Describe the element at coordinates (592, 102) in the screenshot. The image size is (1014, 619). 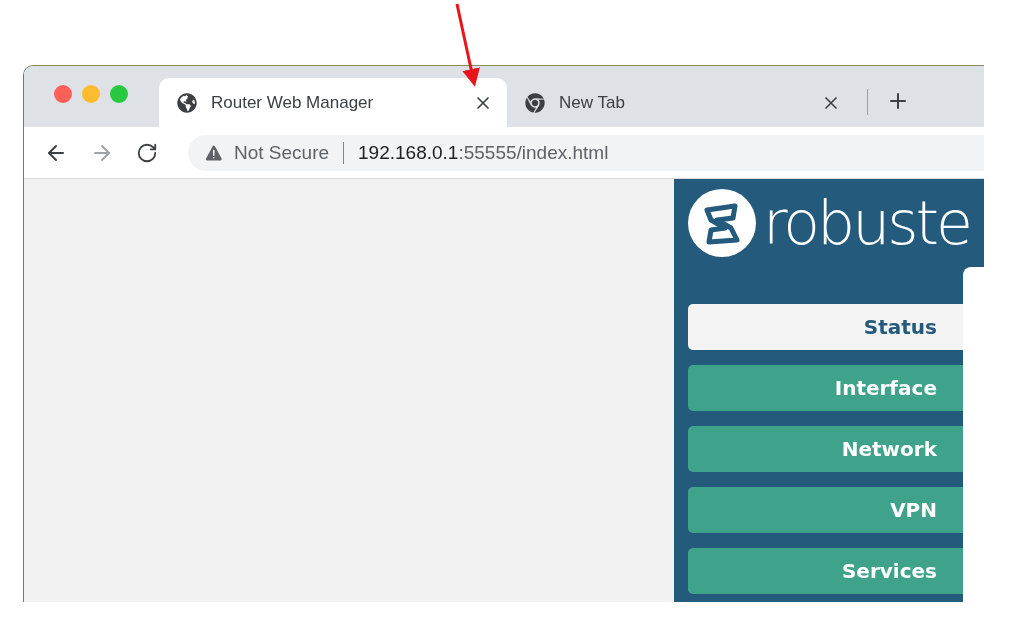
I see `tab-title: New Tab` at that location.